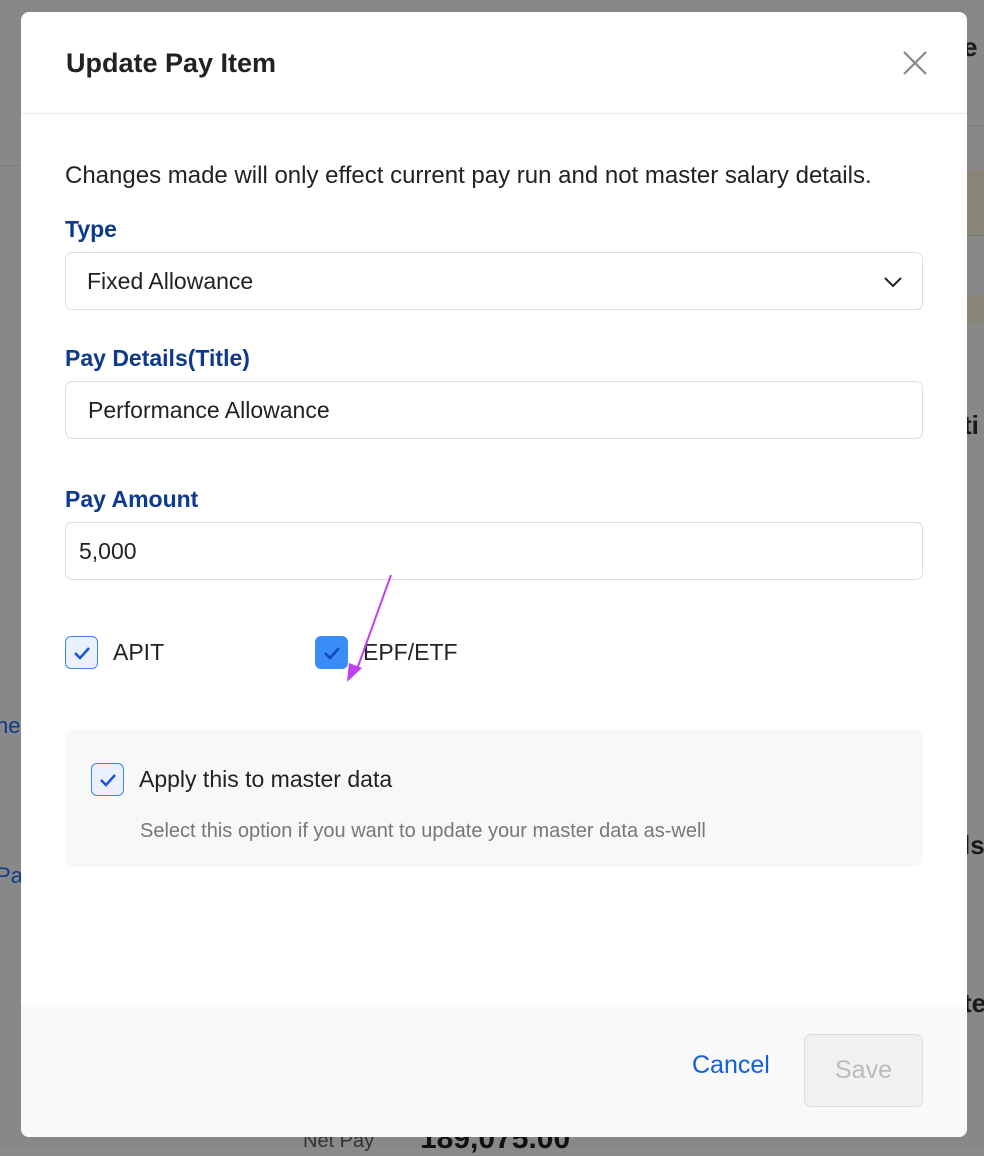  I want to click on annotation-arrow-icon, so click(369, 628).